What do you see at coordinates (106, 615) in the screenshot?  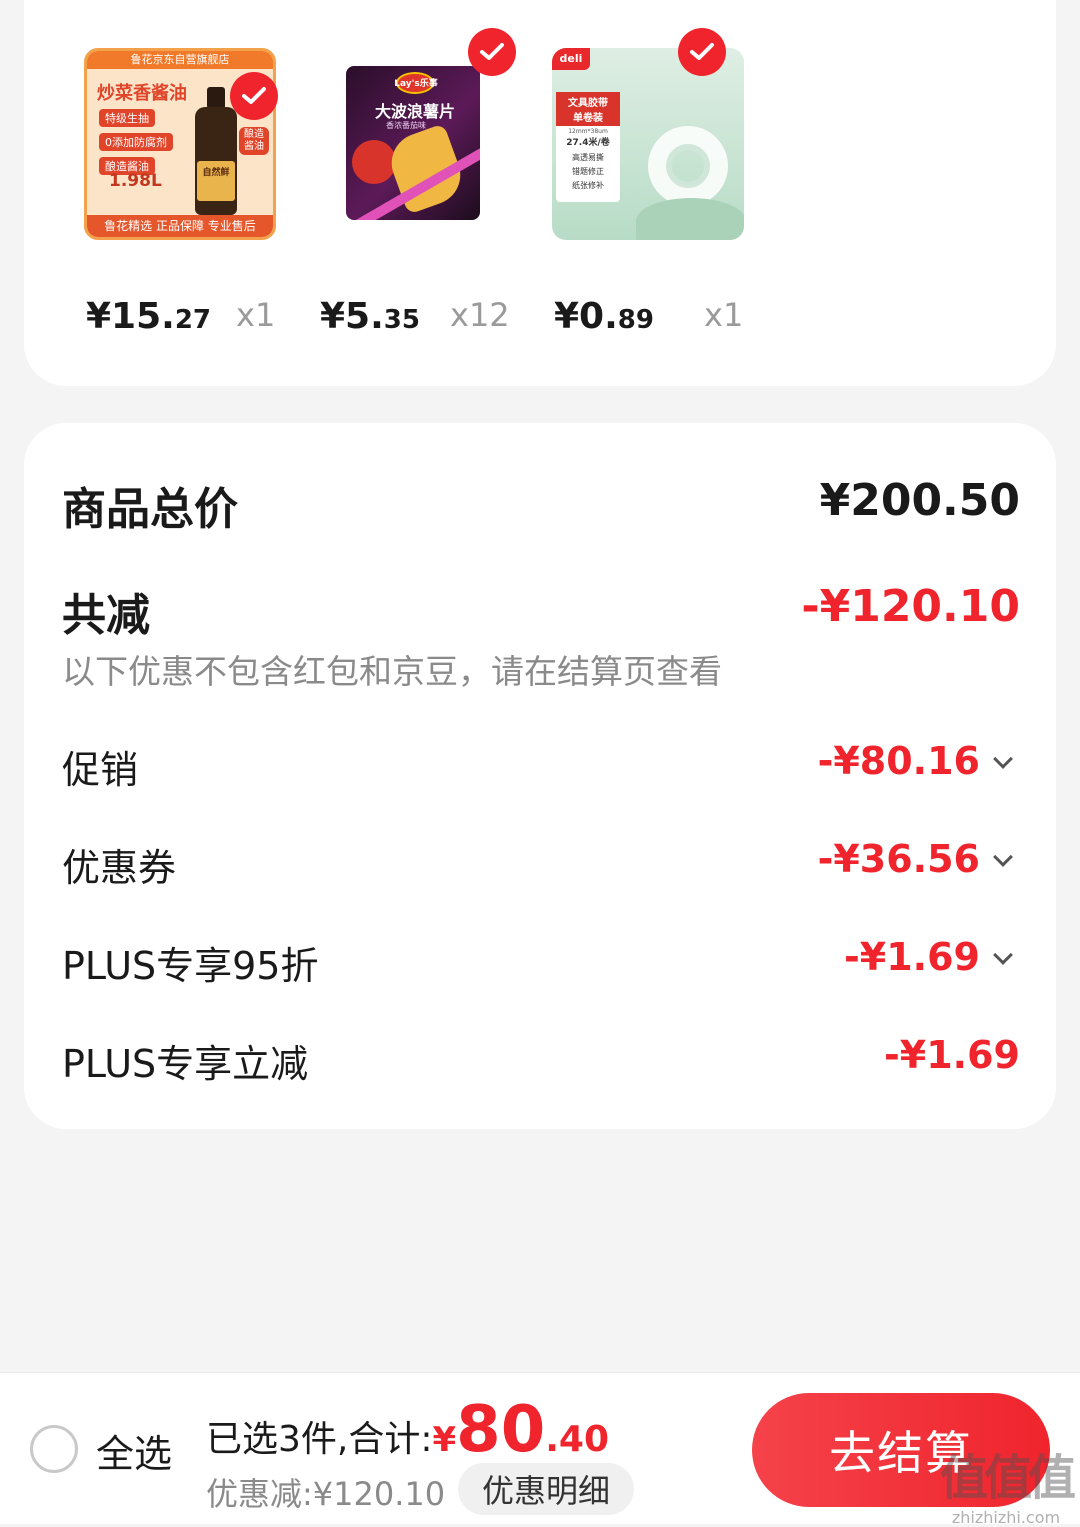 I see `total-discount-label: 共减` at bounding box center [106, 615].